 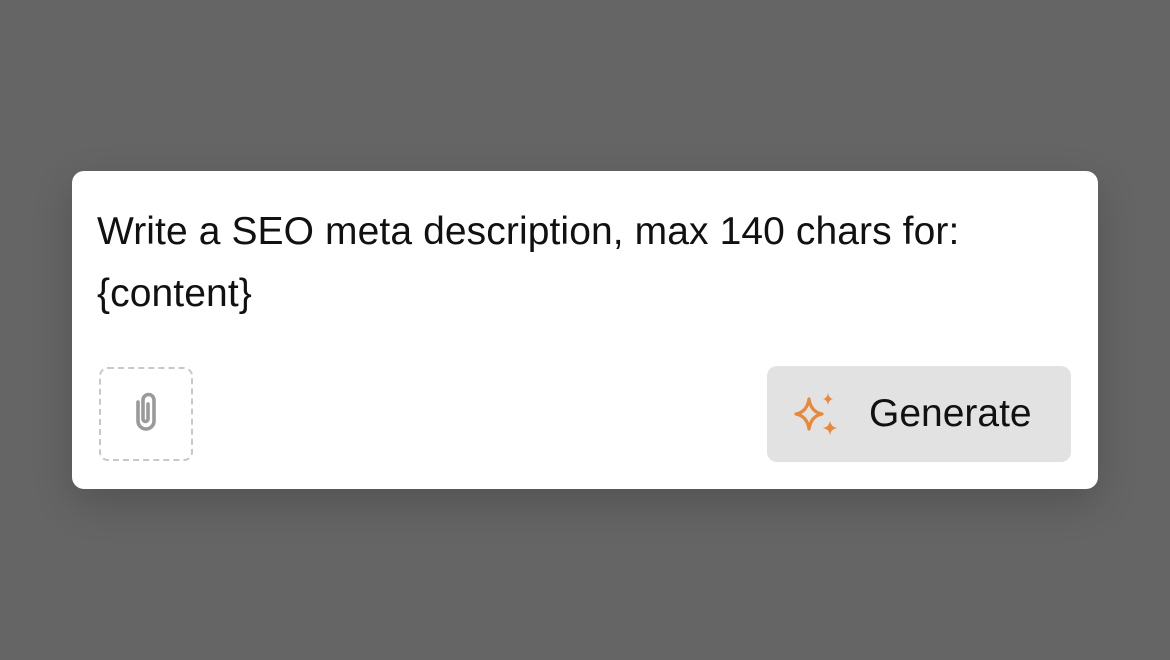 I want to click on attach-button, so click(x=146, y=414).